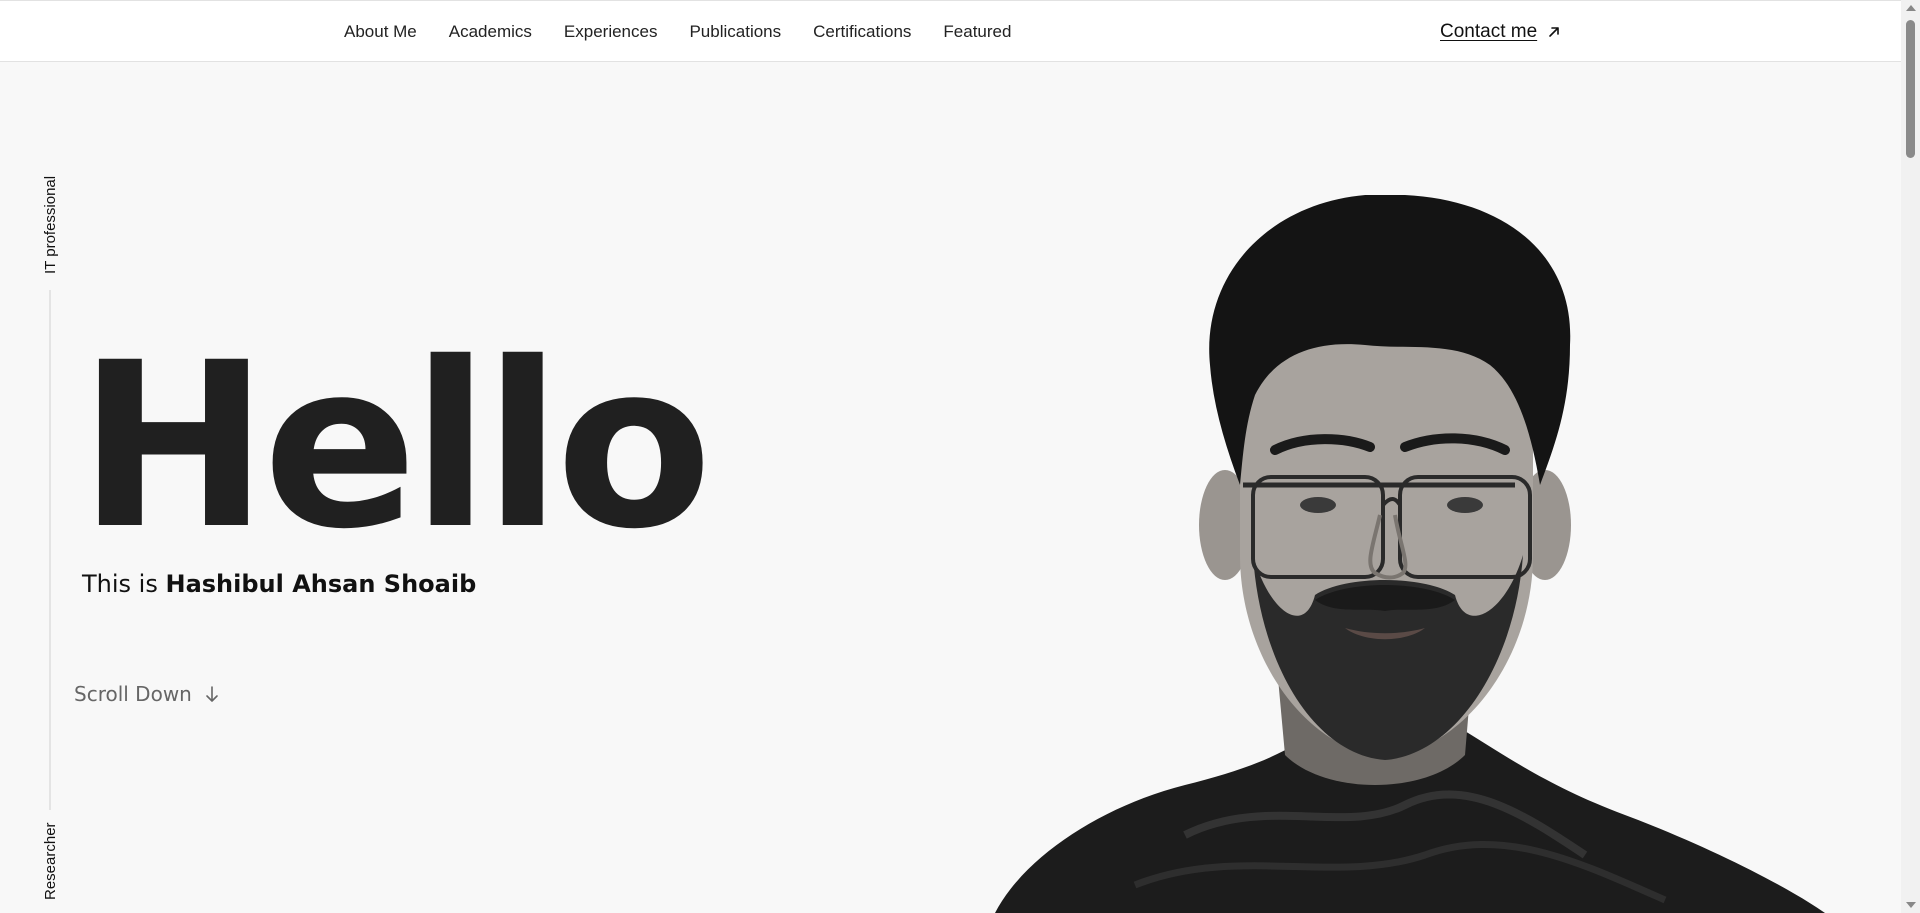  Describe the element at coordinates (1911, 8) in the screenshot. I see `scroll-up-arrow-icon` at that location.